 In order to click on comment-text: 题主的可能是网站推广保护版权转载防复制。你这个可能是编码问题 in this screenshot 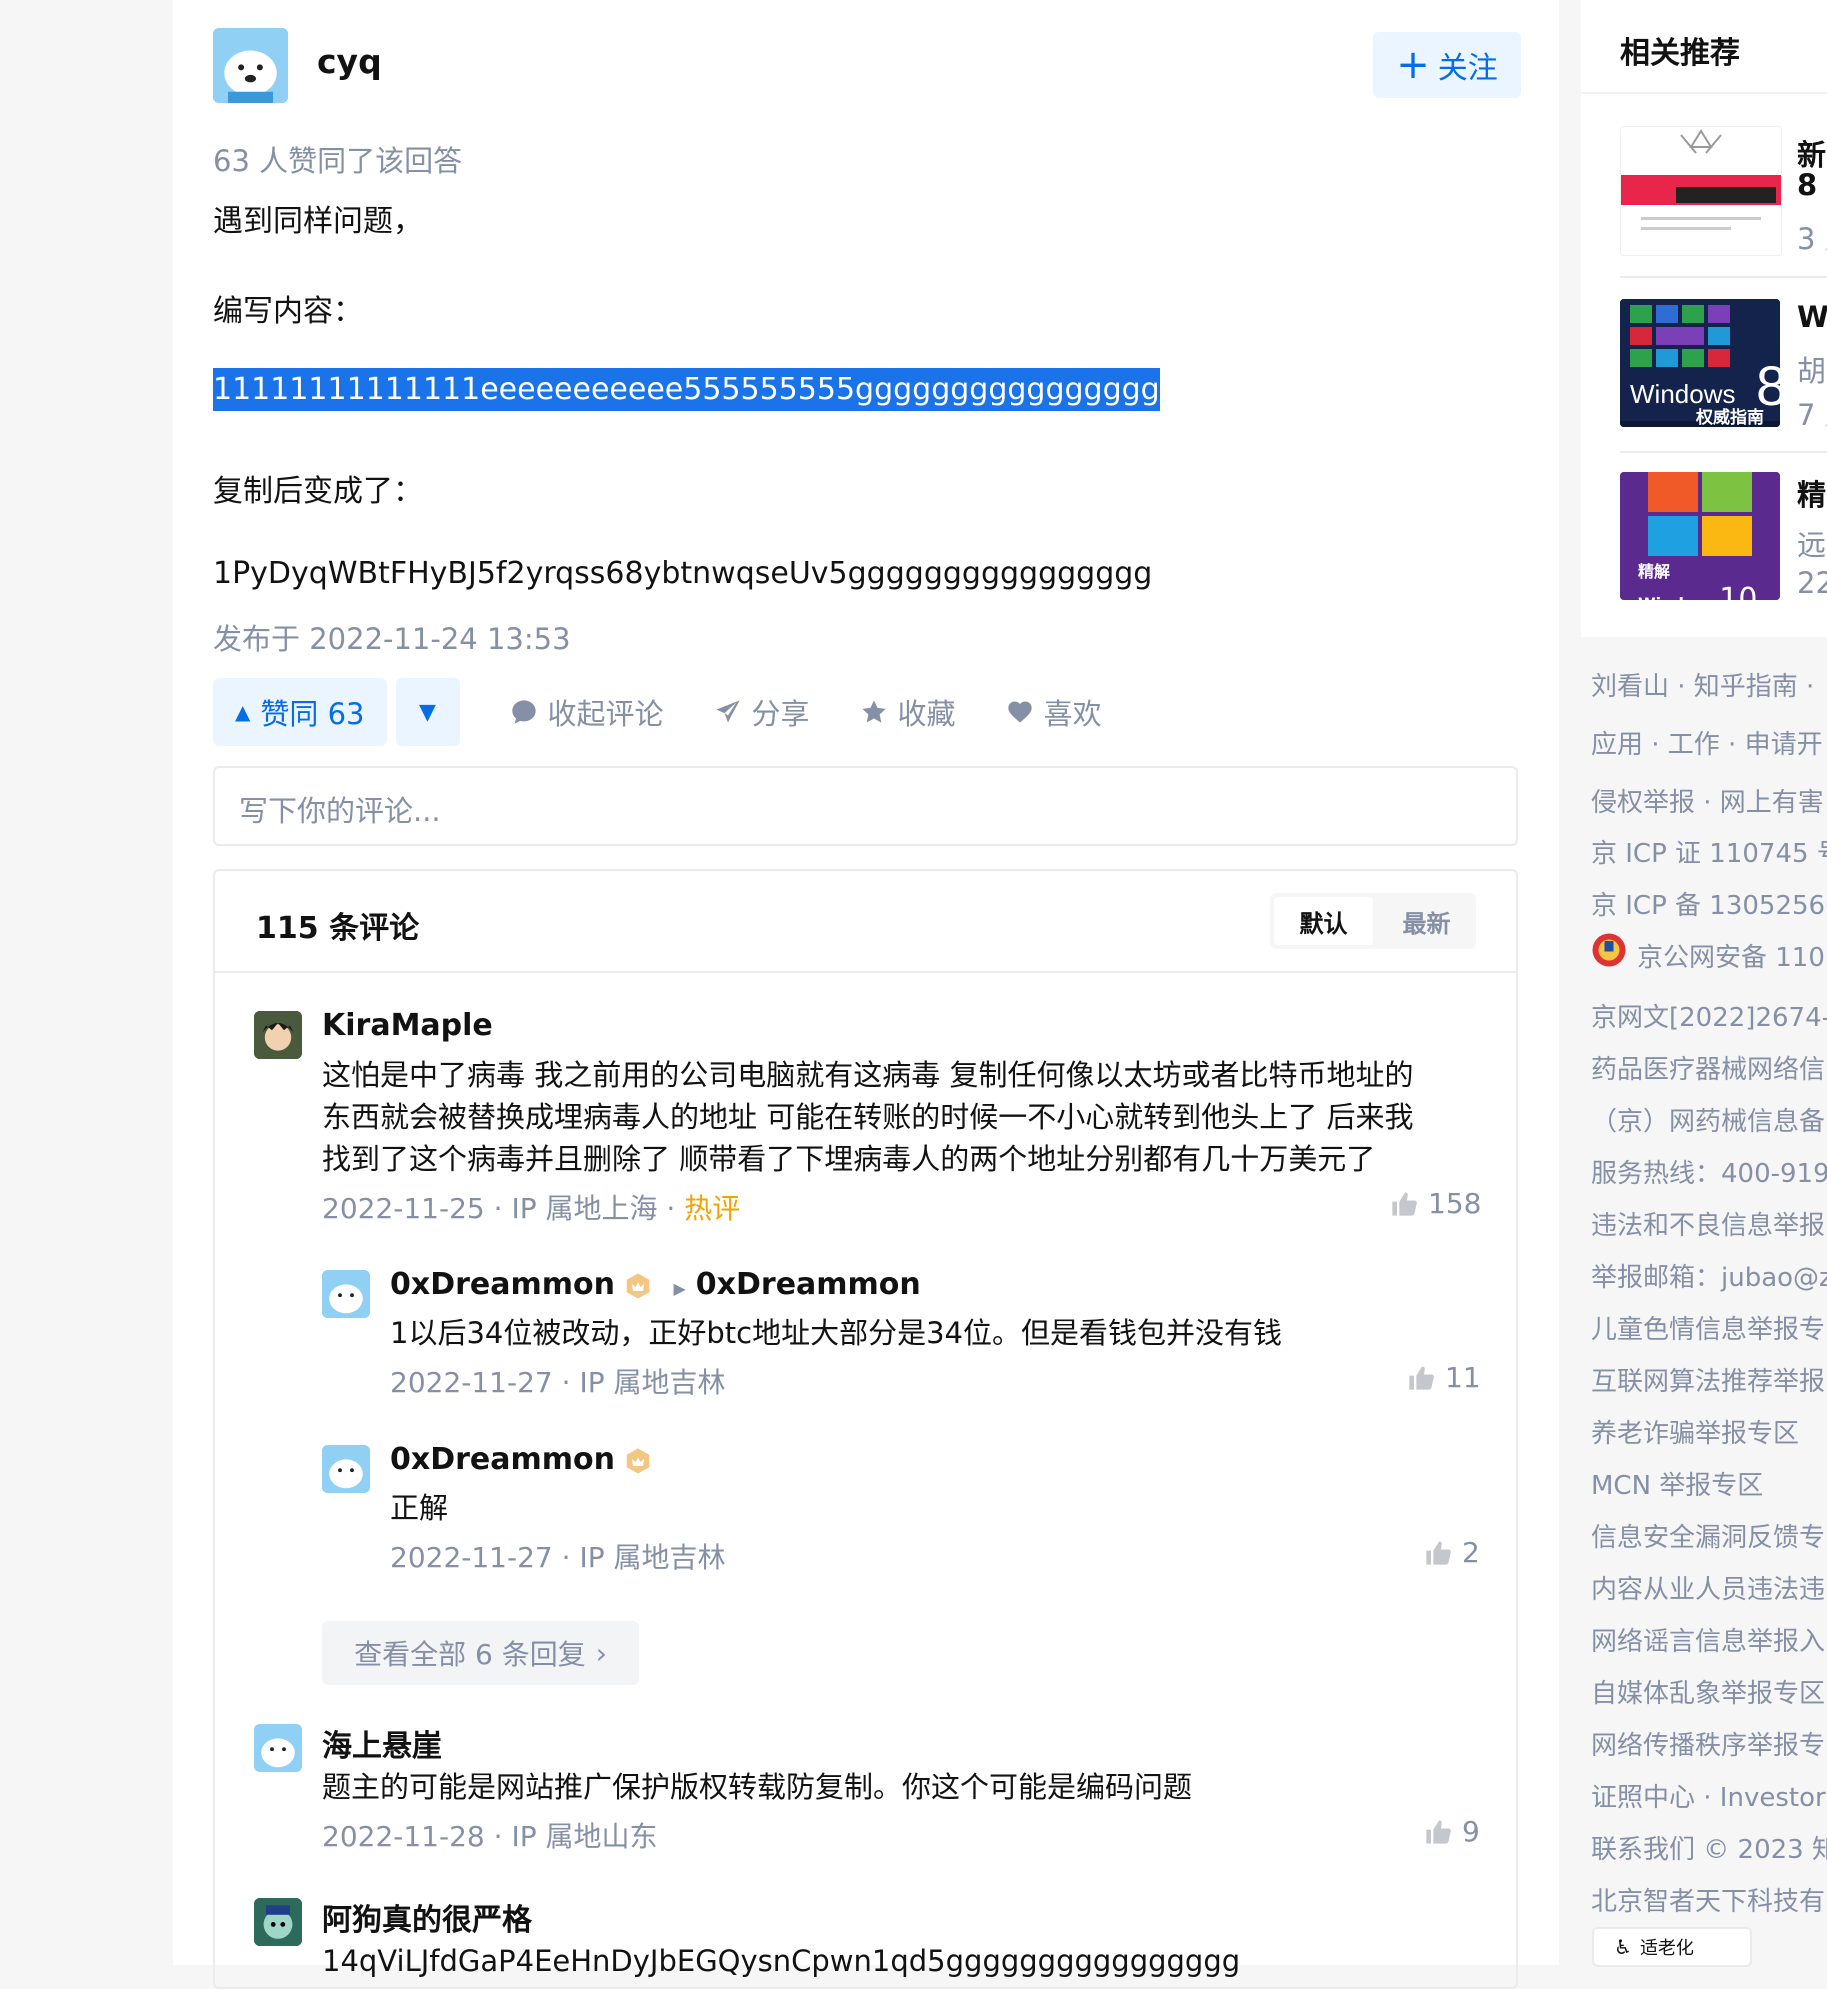, I will do `click(757, 1787)`.